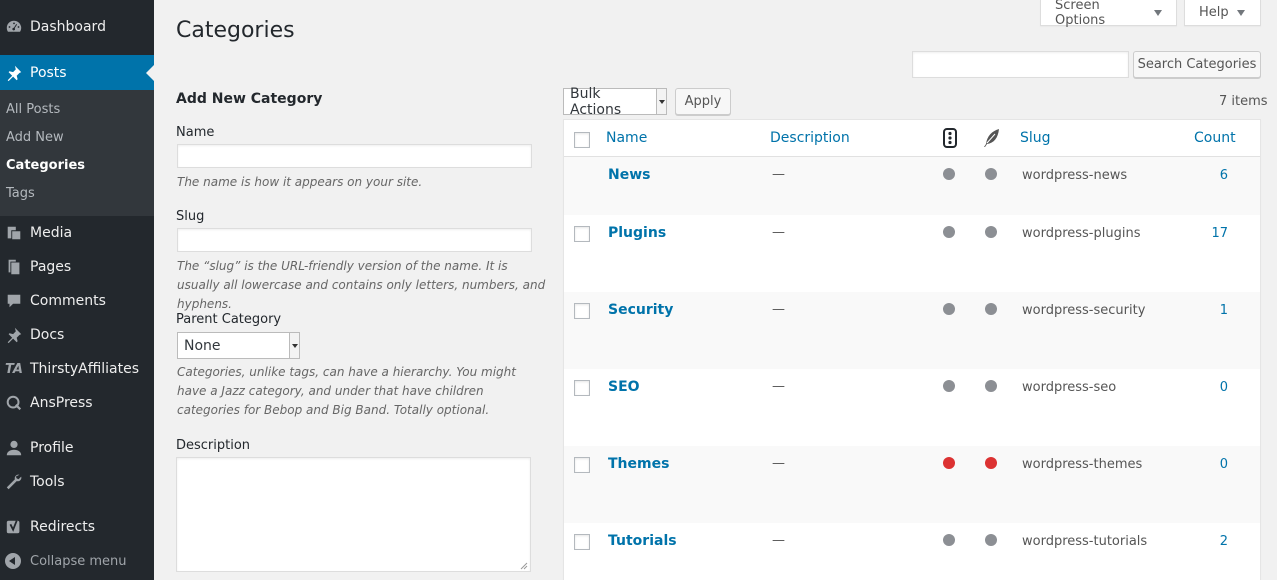  Describe the element at coordinates (353, 514) in the screenshot. I see `description-field` at that location.